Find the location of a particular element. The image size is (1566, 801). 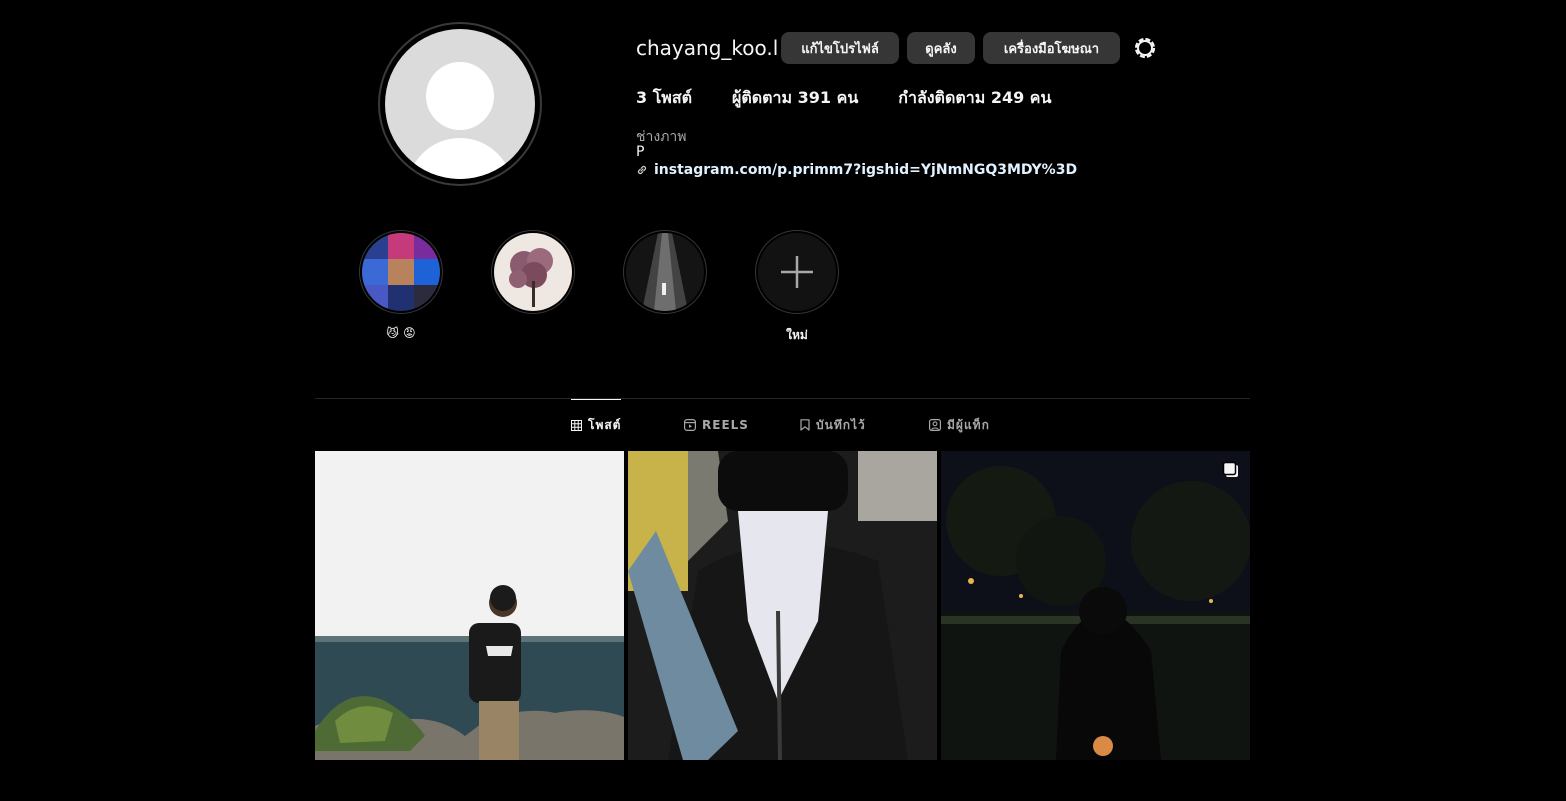

default-avatar-icon is located at coordinates (460, 104).